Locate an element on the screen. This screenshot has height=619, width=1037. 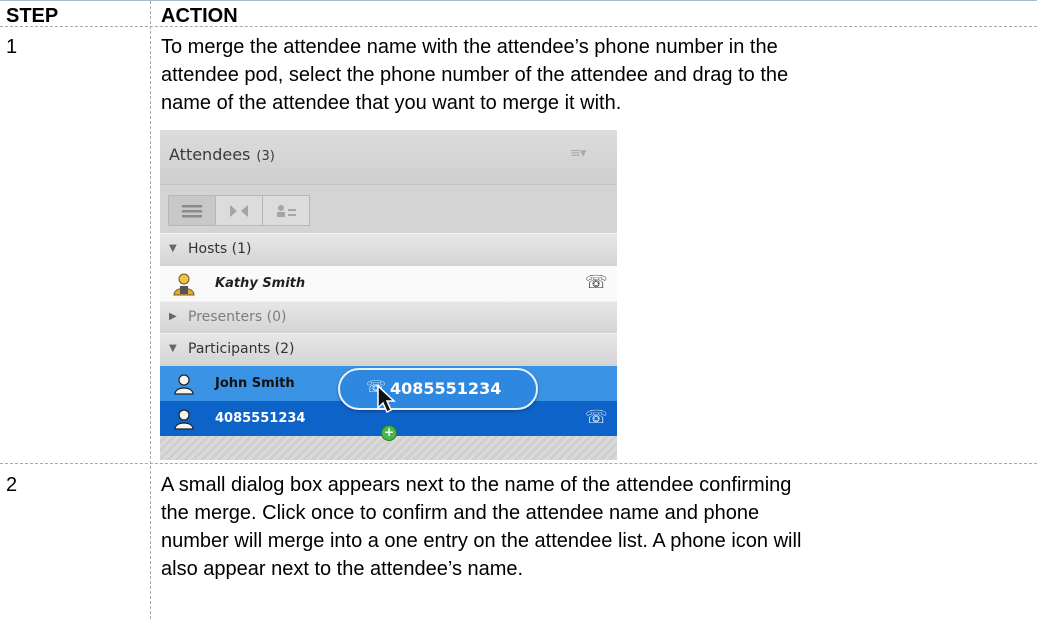
add-plus-icon: + is located at coordinates (389, 433).